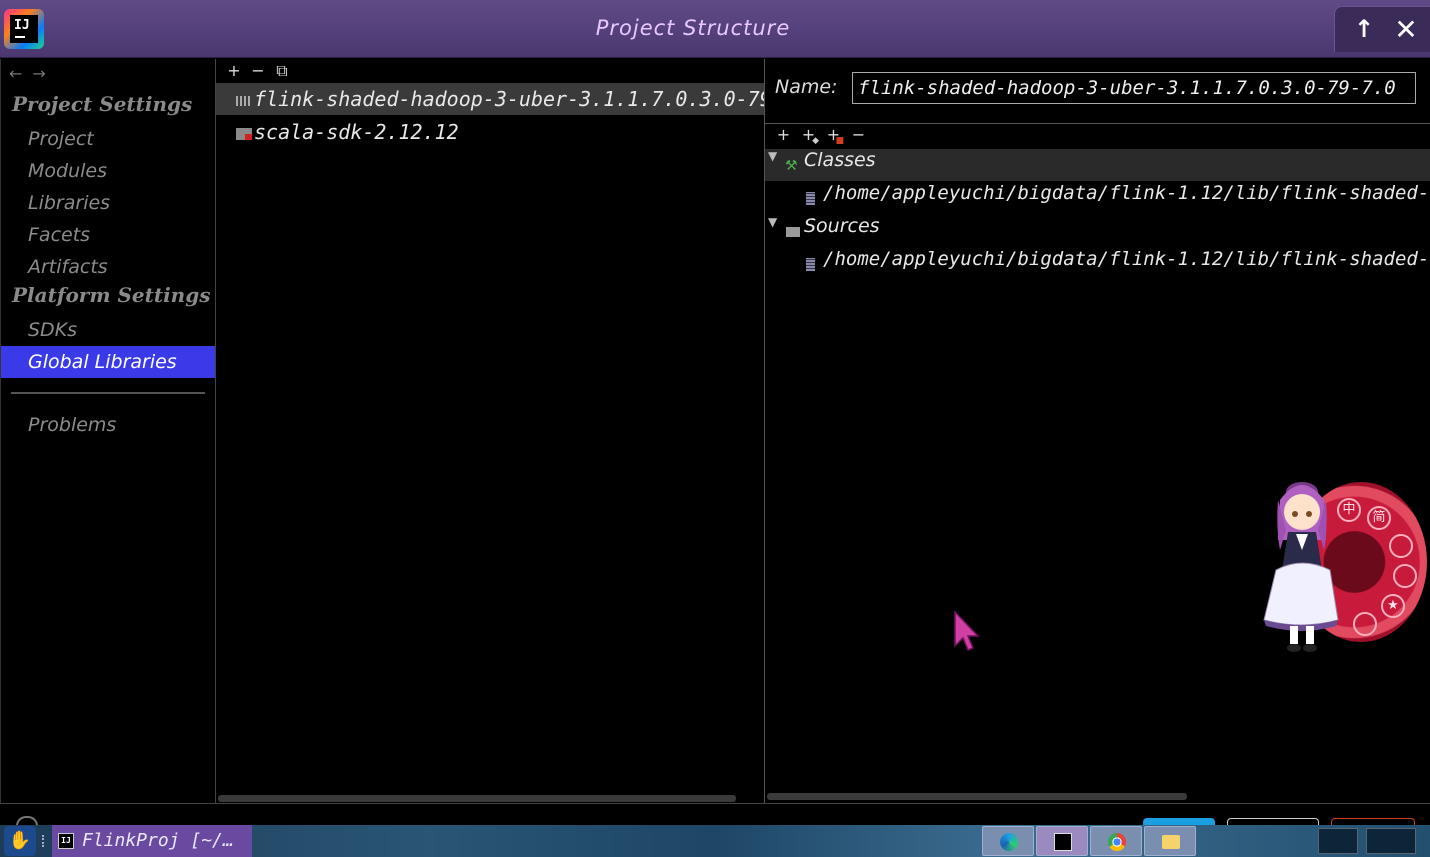 Image resolution: width=1430 pixels, height=857 pixels. What do you see at coordinates (15, 73) in the screenshot?
I see `back-arrow-icon: ←` at bounding box center [15, 73].